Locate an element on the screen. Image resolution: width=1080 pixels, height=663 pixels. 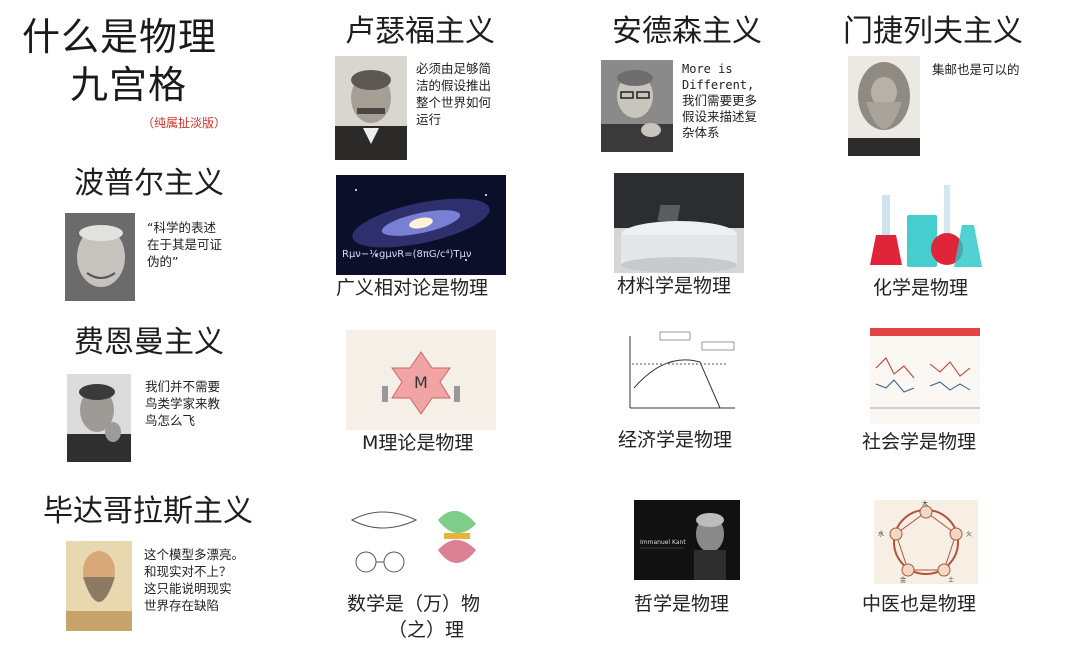
caption-philosophy: 哲学是物理 is located at coordinates (682, 604).